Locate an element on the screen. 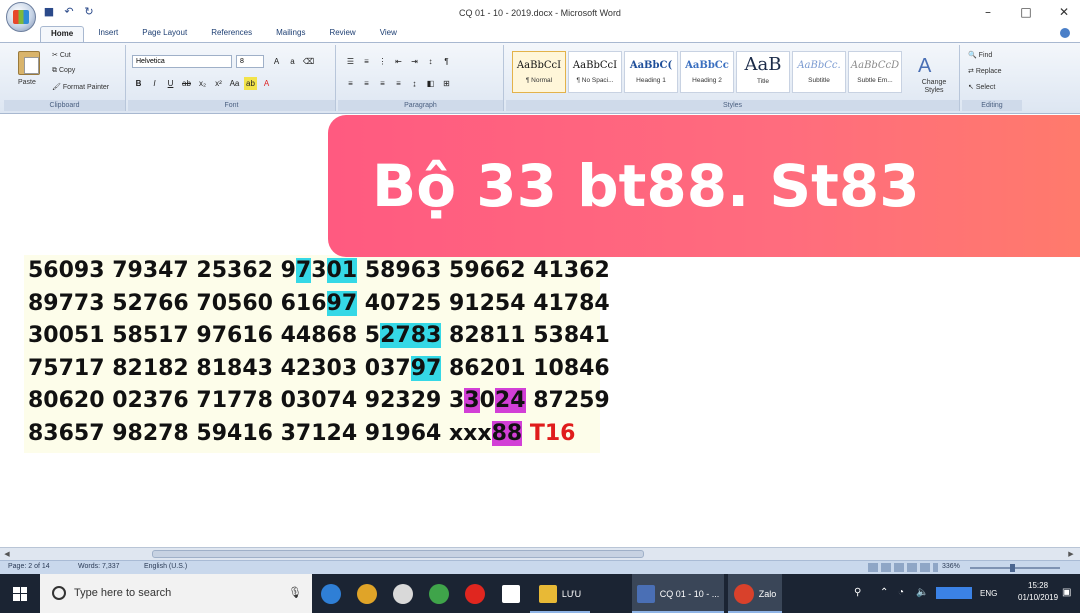 Image resolution: width=1080 pixels, height=613 pixels. word-count: Words: 7,337 is located at coordinates (99, 566).